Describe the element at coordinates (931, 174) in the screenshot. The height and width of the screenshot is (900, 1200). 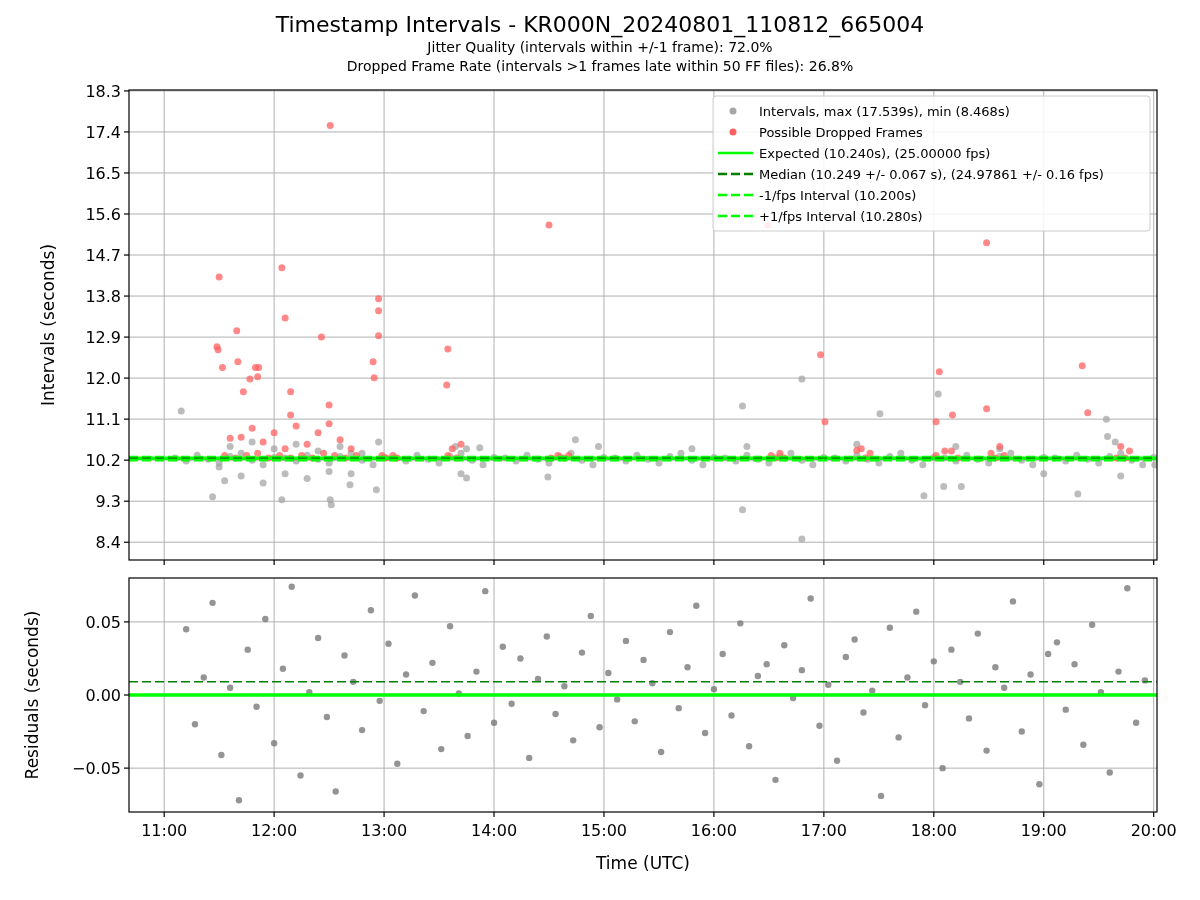
I see `legend-label: Median (10.249 +/- 0.067 s), (24.97861 +/- 0.16 fps)` at that location.